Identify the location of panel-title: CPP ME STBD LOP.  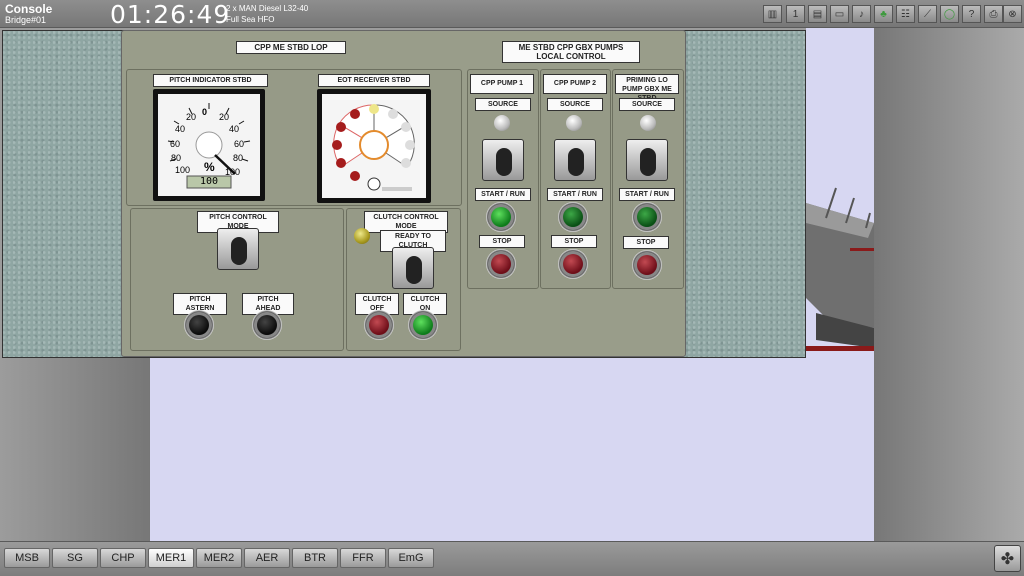
(291, 47).